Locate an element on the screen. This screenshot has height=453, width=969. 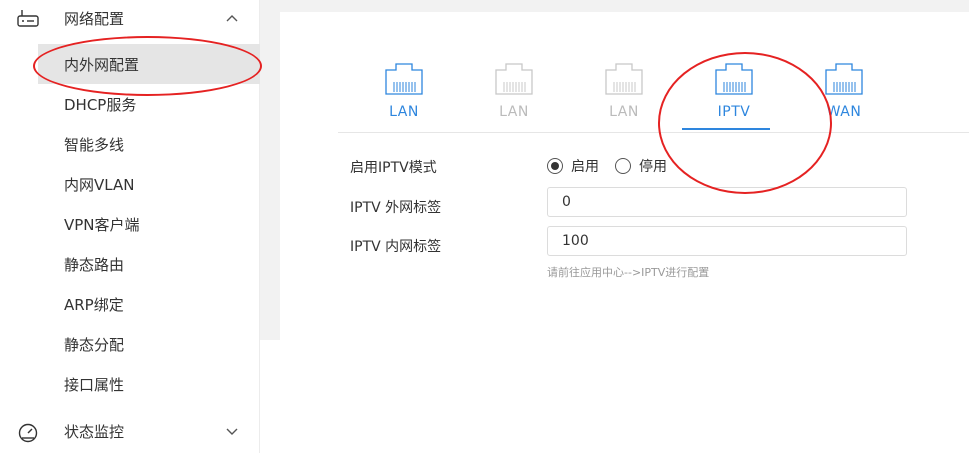
chevron-down-icon is located at coordinates (232, 431).